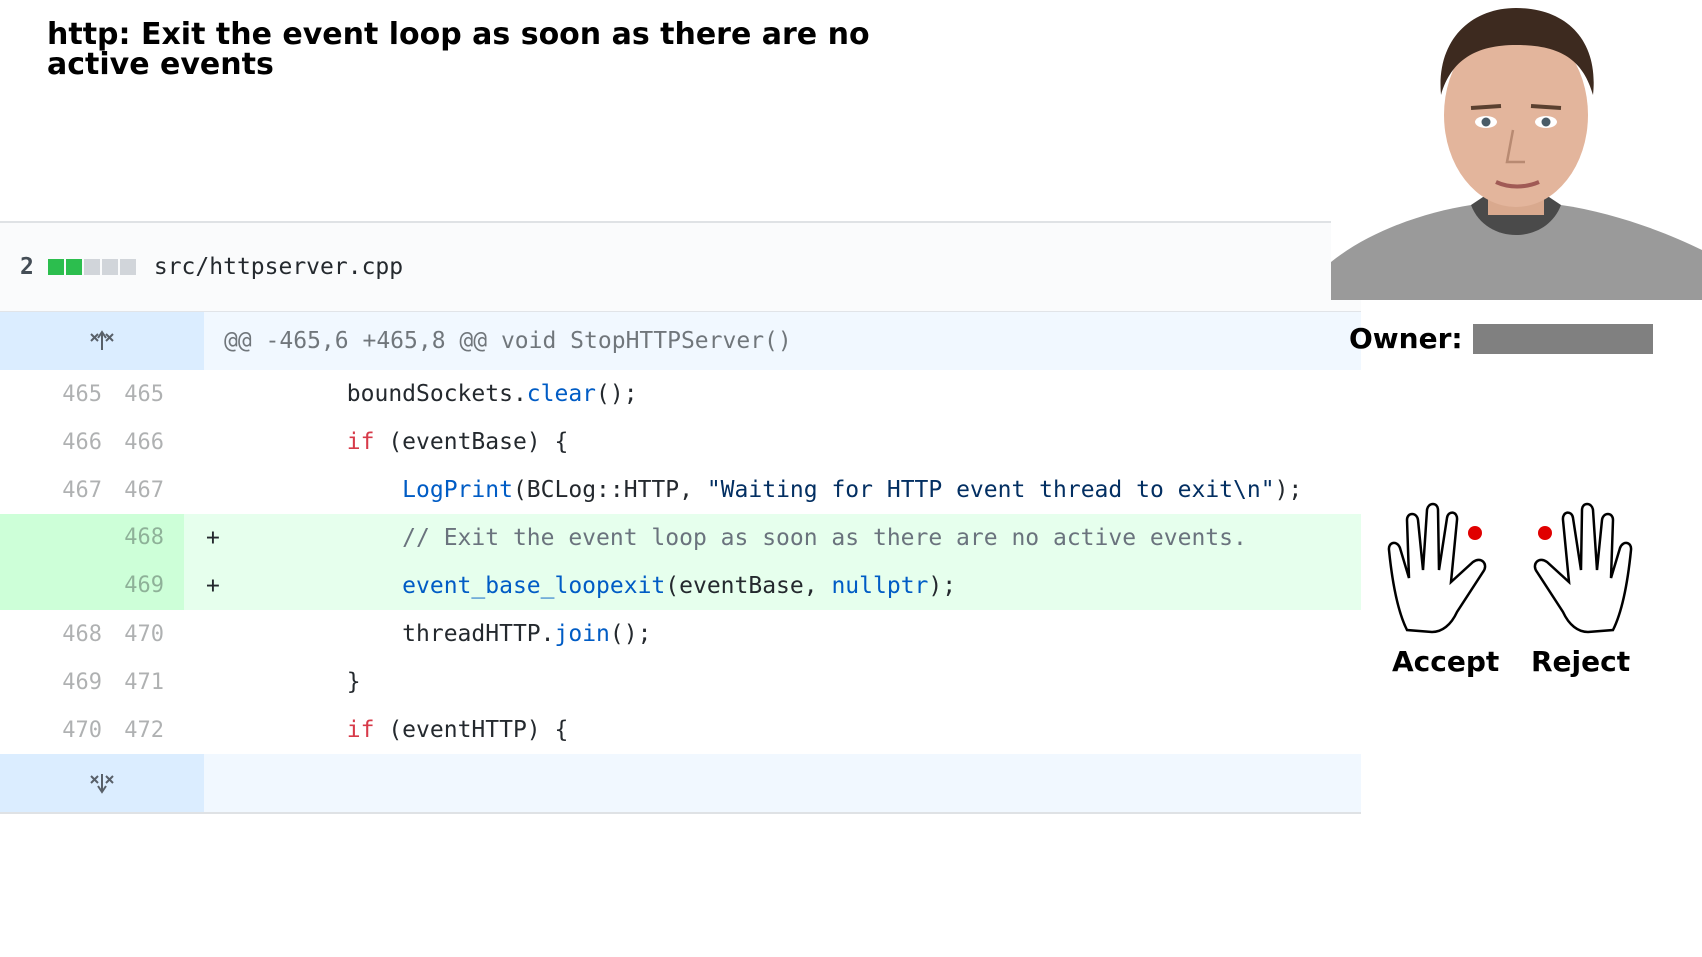  I want to click on new-line-number: 469, so click(143, 586).